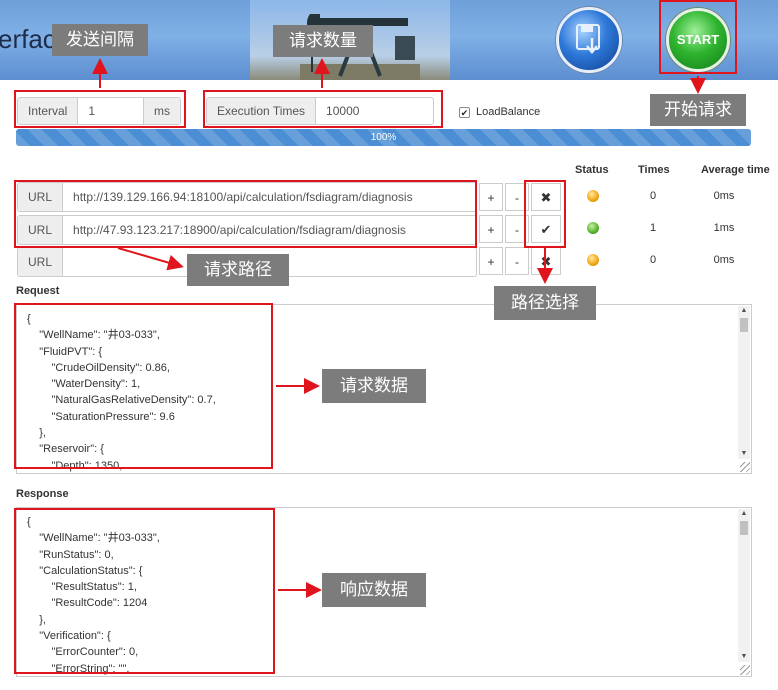 This screenshot has width=778, height=690. I want to click on annotation-start-request: 开始请求, so click(698, 110).